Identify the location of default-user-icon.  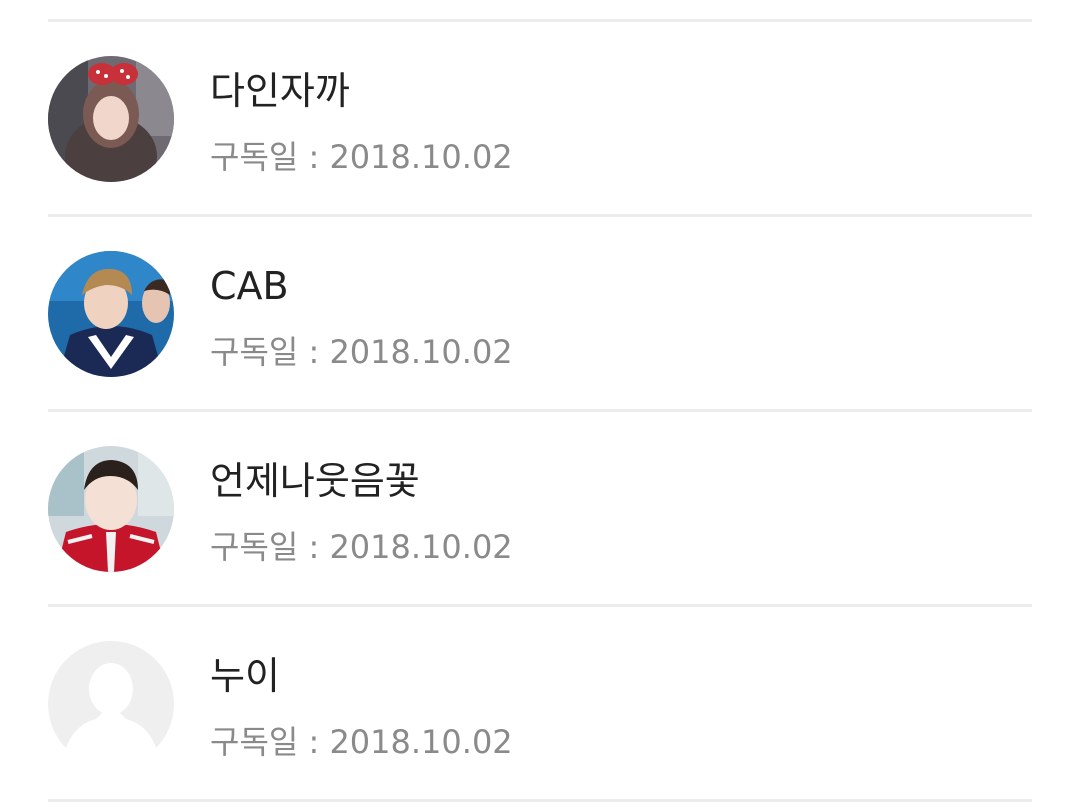
(111, 704).